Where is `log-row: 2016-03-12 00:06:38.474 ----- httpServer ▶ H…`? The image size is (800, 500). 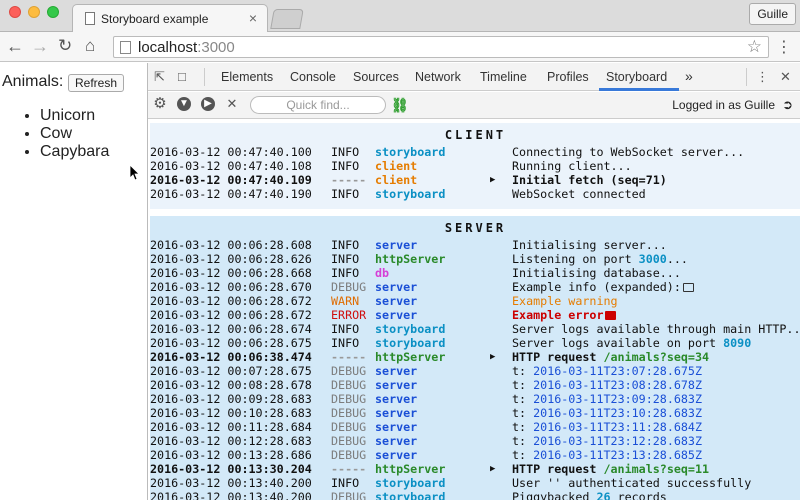 log-row: 2016-03-12 00:06:38.474 ----- httpServer ▶ H… is located at coordinates (475, 357).